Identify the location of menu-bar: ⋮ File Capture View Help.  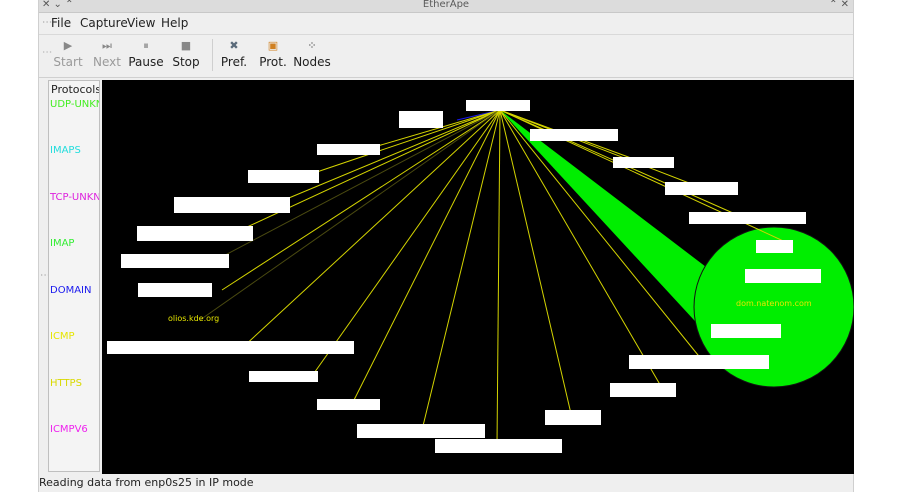
(446, 23).